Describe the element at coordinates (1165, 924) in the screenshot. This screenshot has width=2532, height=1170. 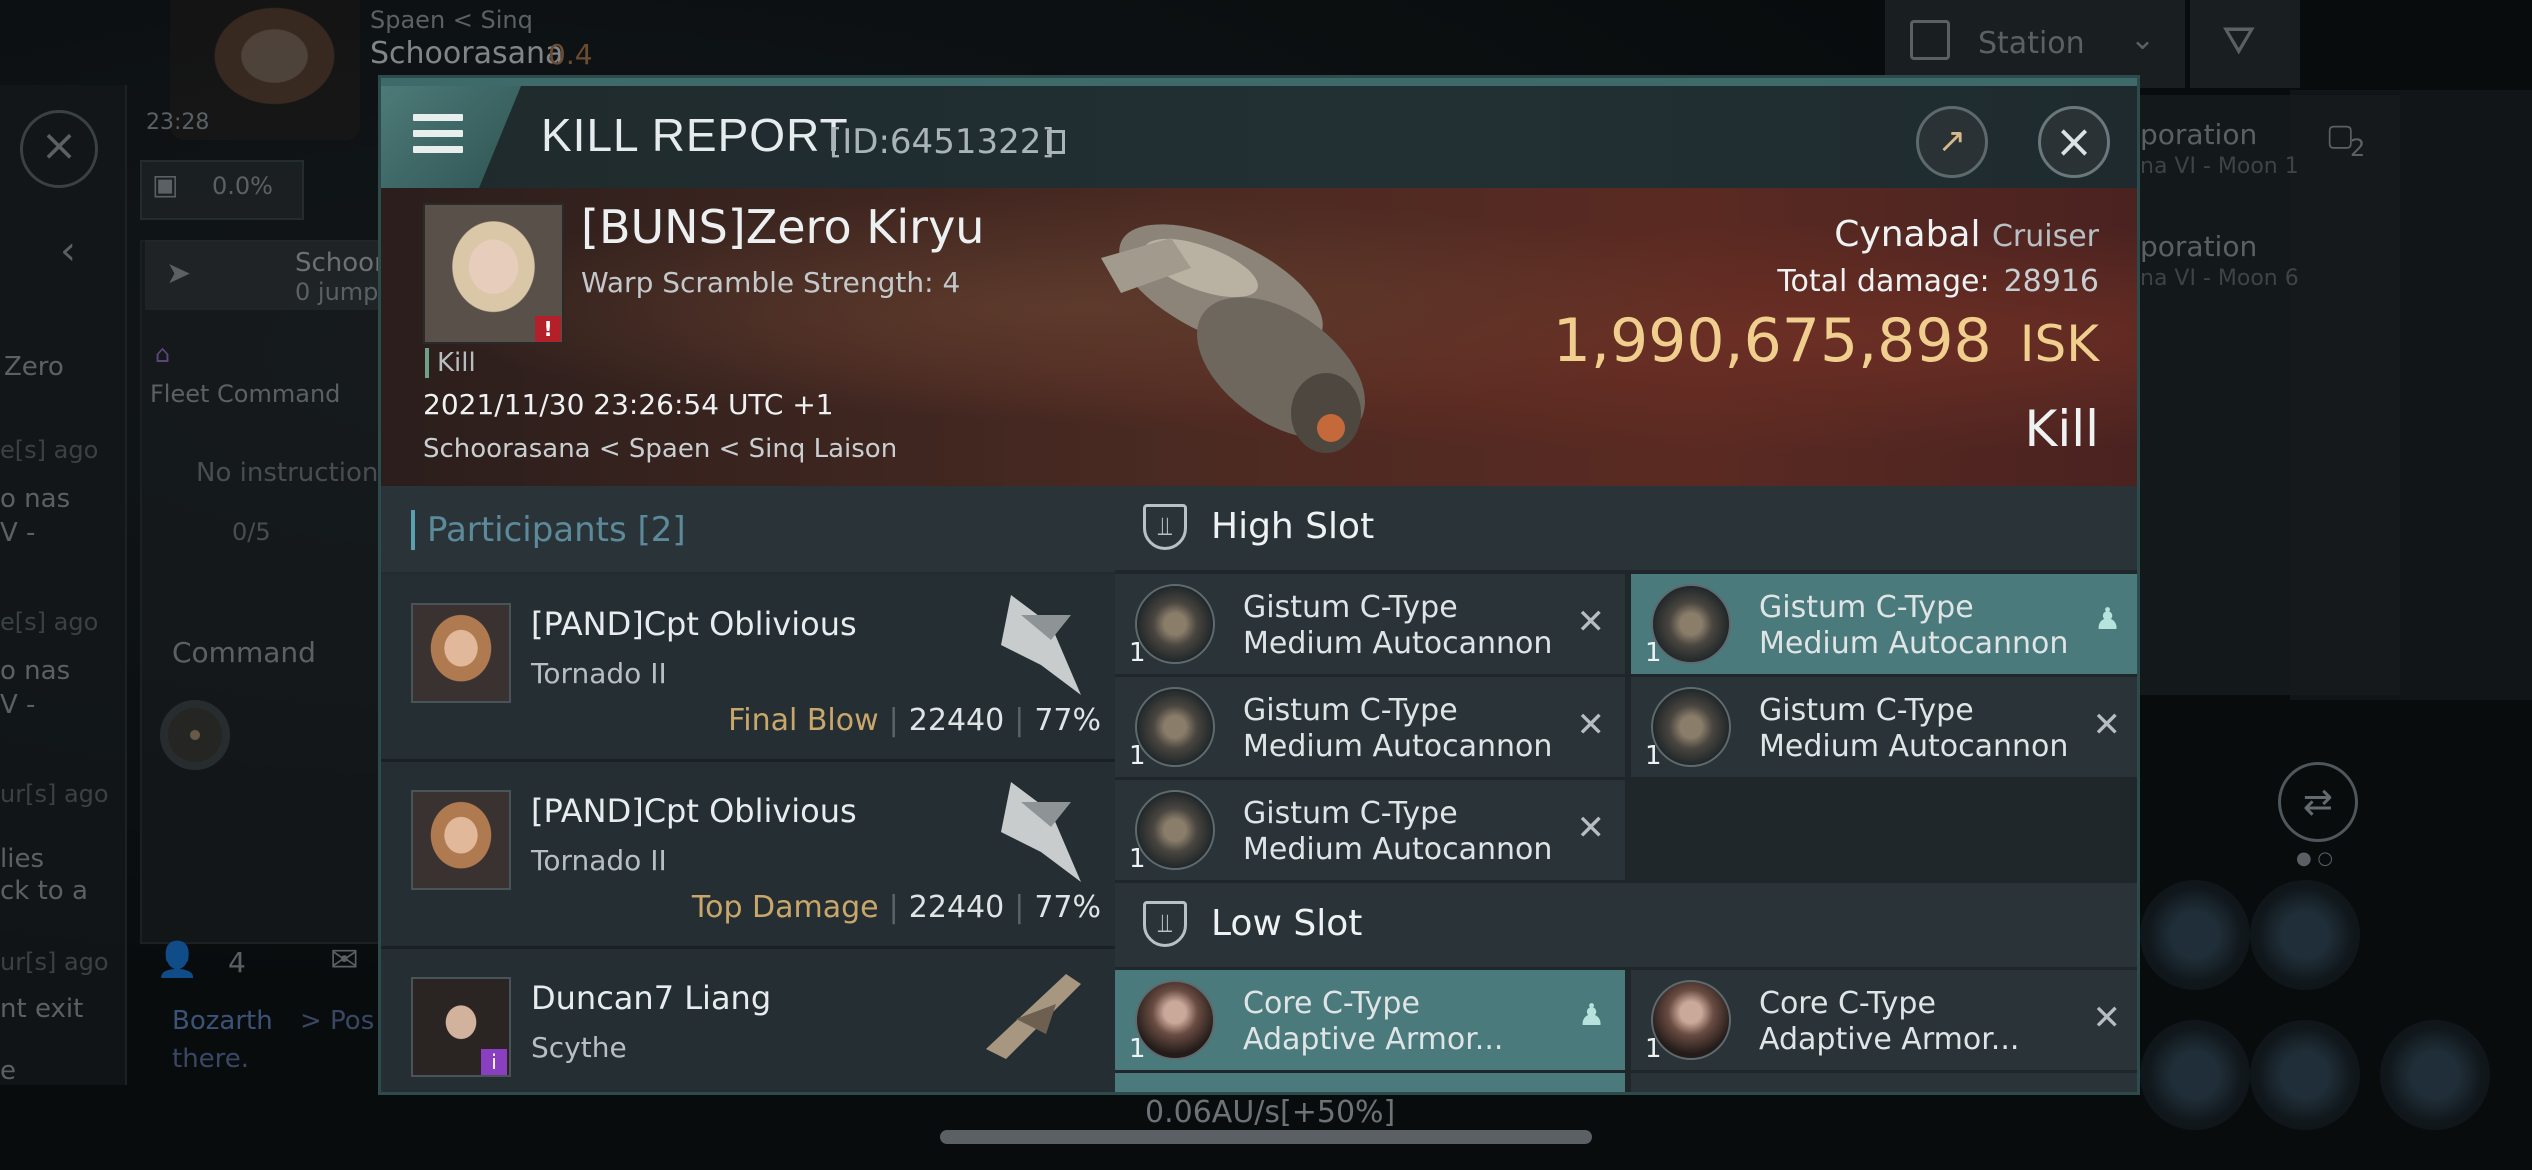
I see `low-slot-icon: ⫫` at that location.